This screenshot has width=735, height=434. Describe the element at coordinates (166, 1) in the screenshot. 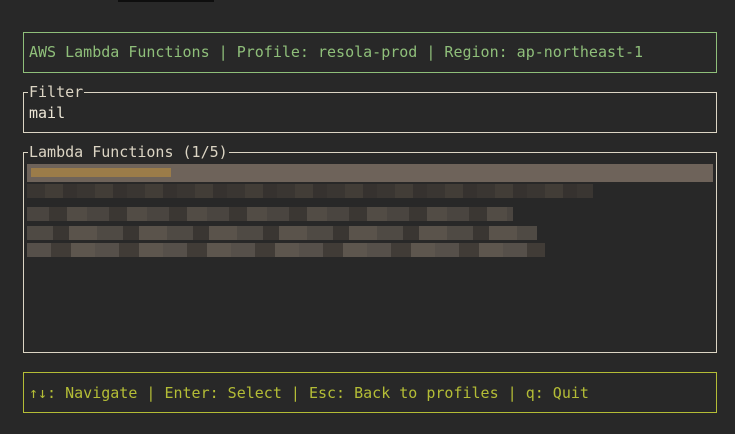

I see `terminal-tab-indicator` at that location.